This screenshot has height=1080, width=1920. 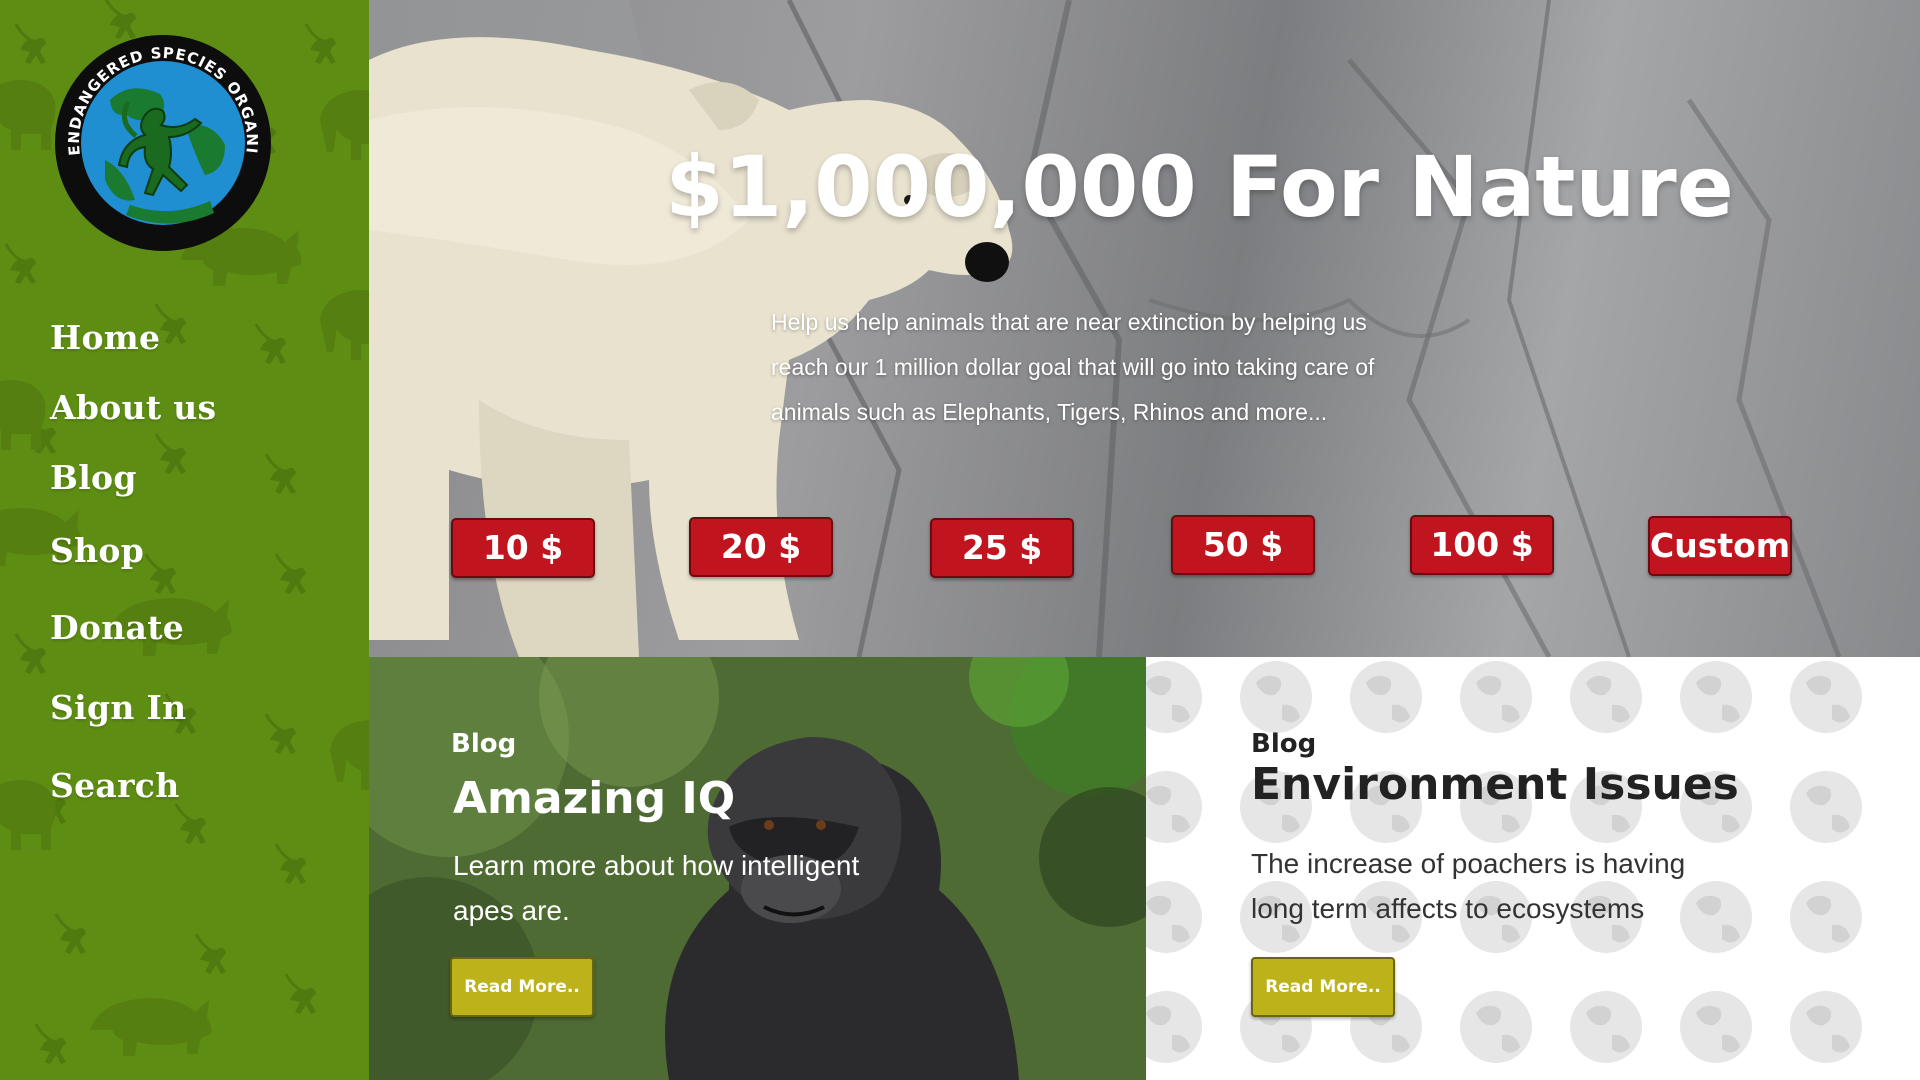 What do you see at coordinates (1002, 548) in the screenshot?
I see `donate-25-button: 25 $` at bounding box center [1002, 548].